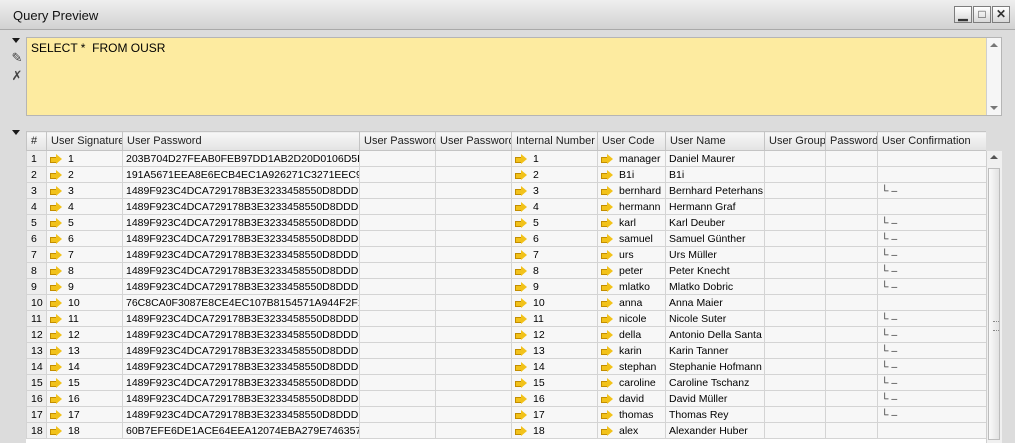  Describe the element at coordinates (84, 430) in the screenshot. I see `grid-cell: 18` at that location.